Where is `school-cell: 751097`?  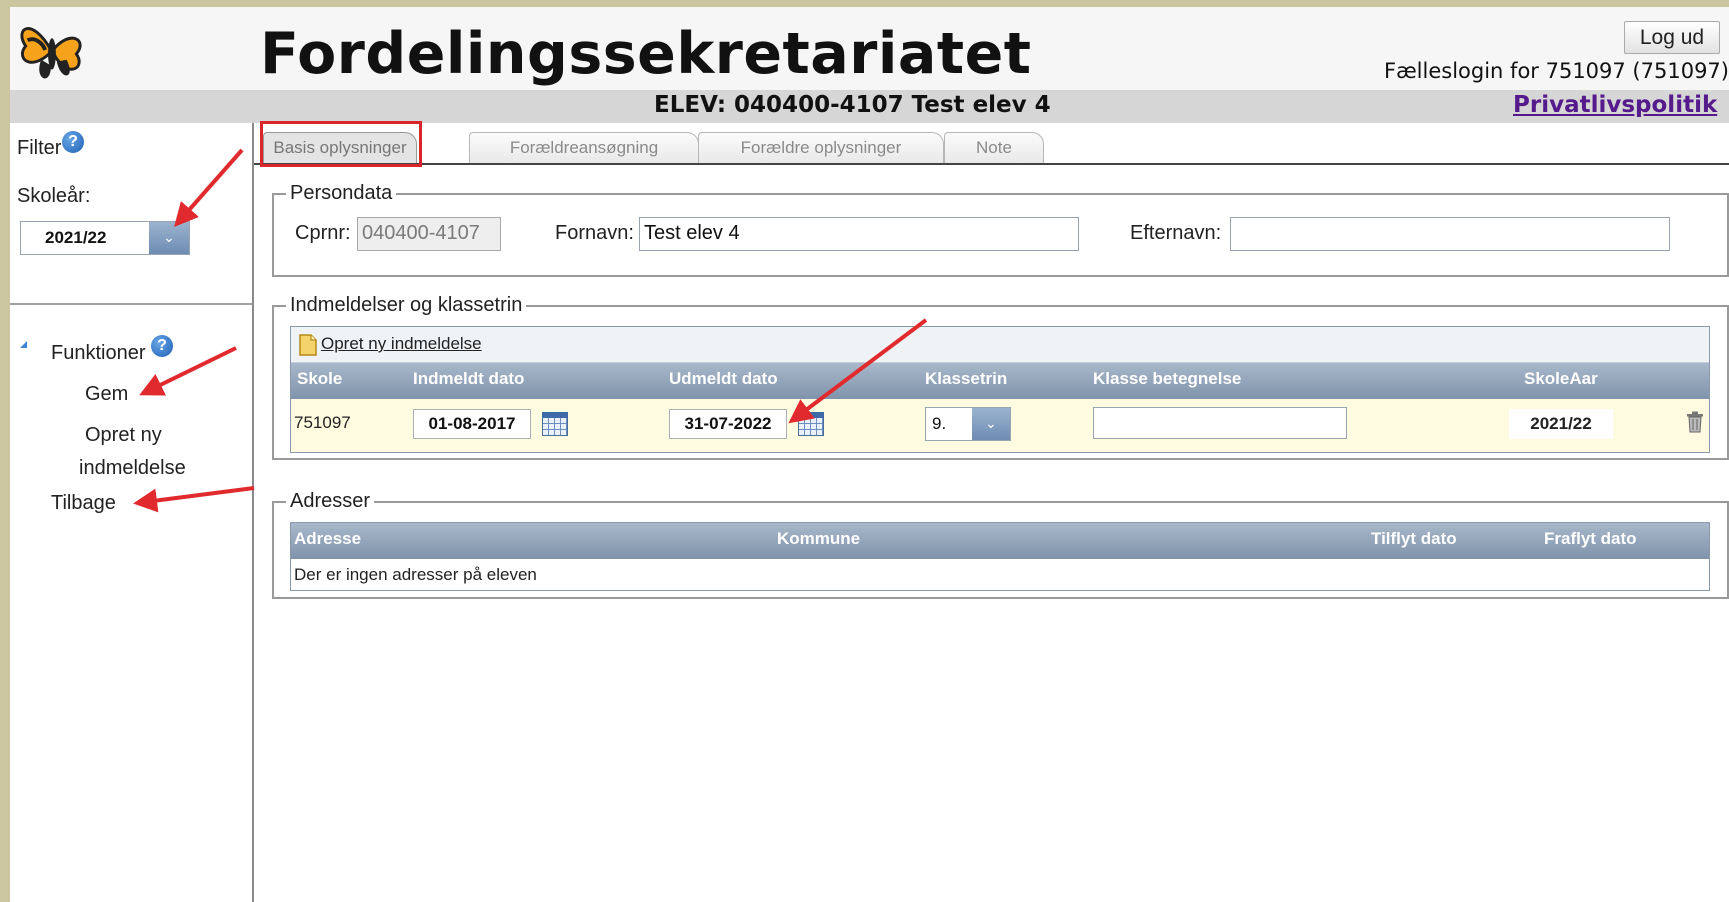 school-cell: 751097 is located at coordinates (322, 422).